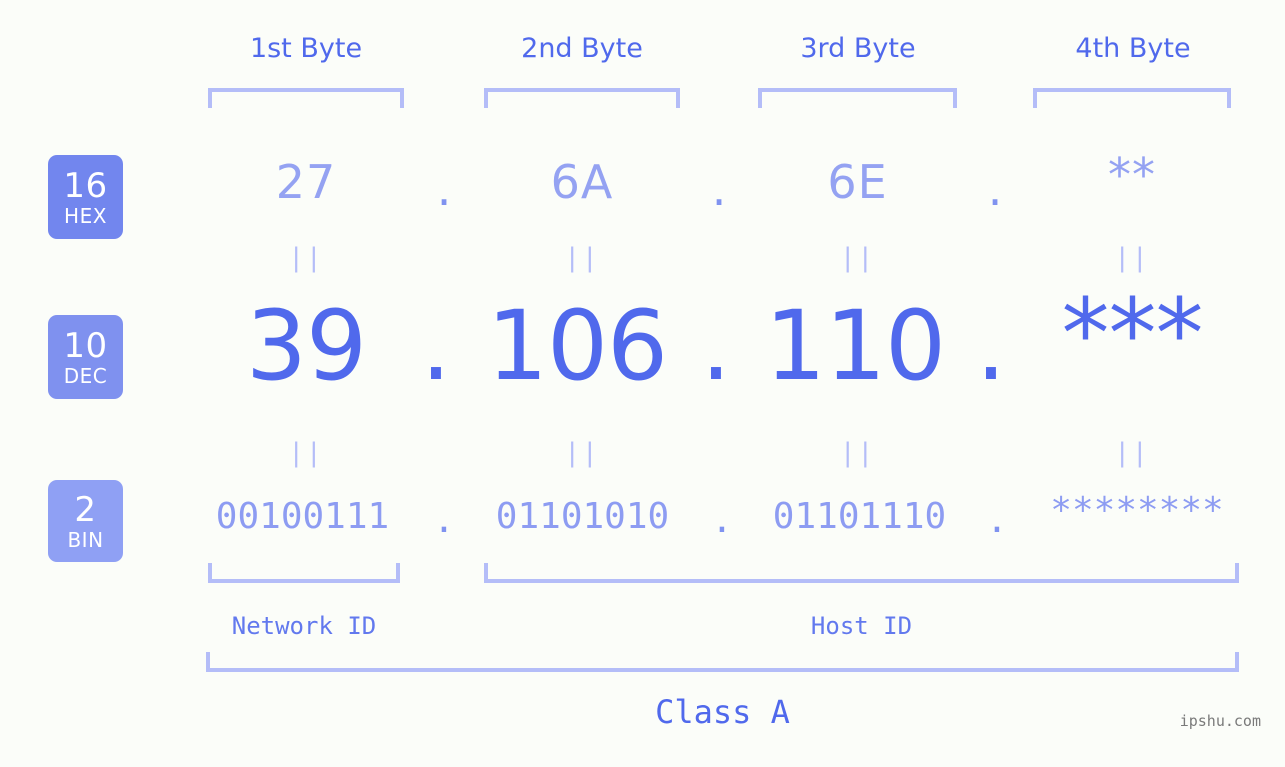 This screenshot has width=1285, height=767. I want to click on bin-byte-4: ********, so click(1137, 510).